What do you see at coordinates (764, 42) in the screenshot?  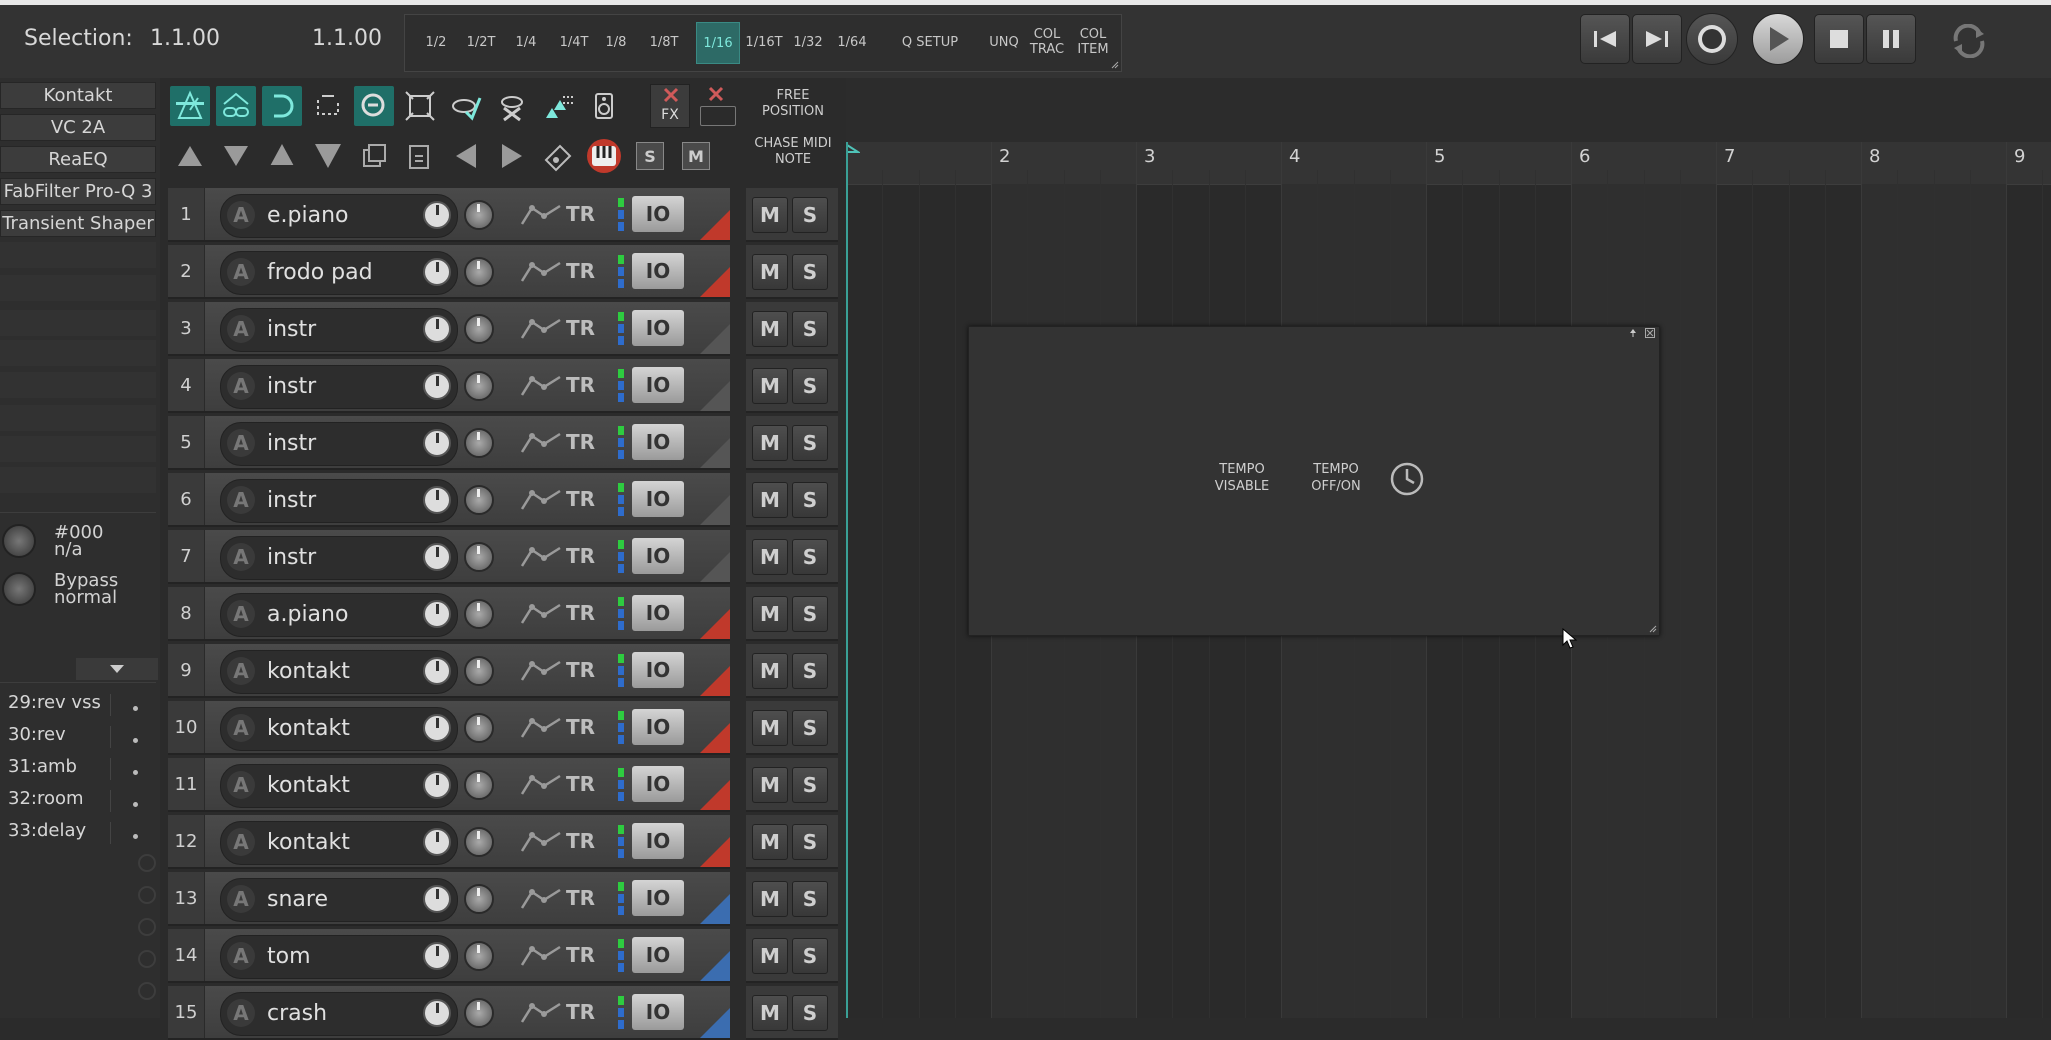 I see `grid-button: 1/16T` at bounding box center [764, 42].